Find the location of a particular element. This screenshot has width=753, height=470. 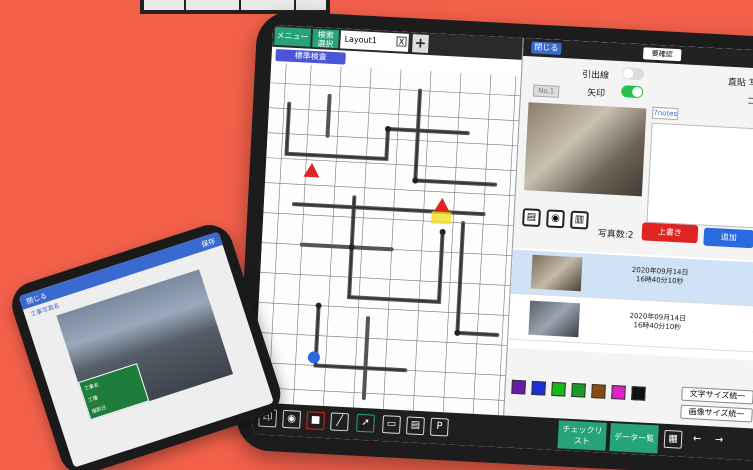

panel-header: 閉じる 要確認 is located at coordinates (637, 53).